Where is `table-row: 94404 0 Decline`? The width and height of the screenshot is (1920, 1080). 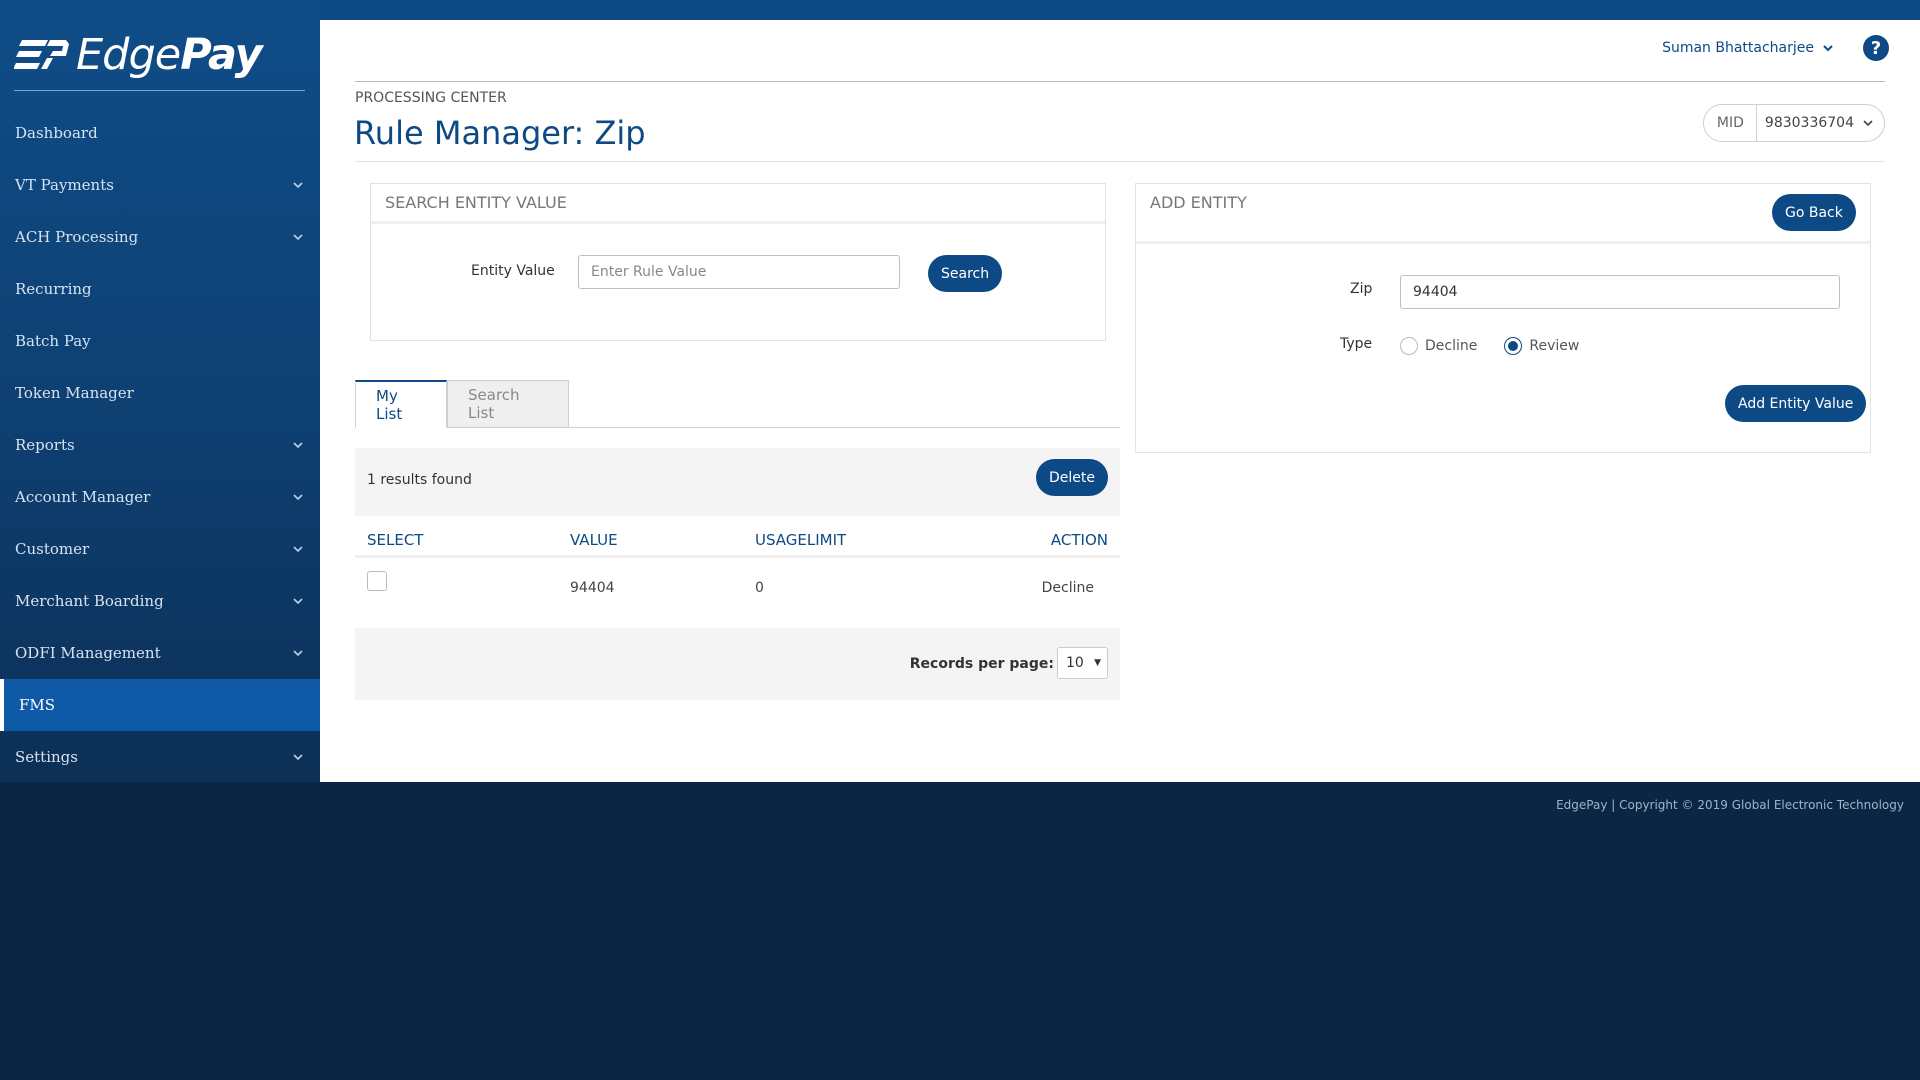 table-row: 94404 0 Decline is located at coordinates (737, 587).